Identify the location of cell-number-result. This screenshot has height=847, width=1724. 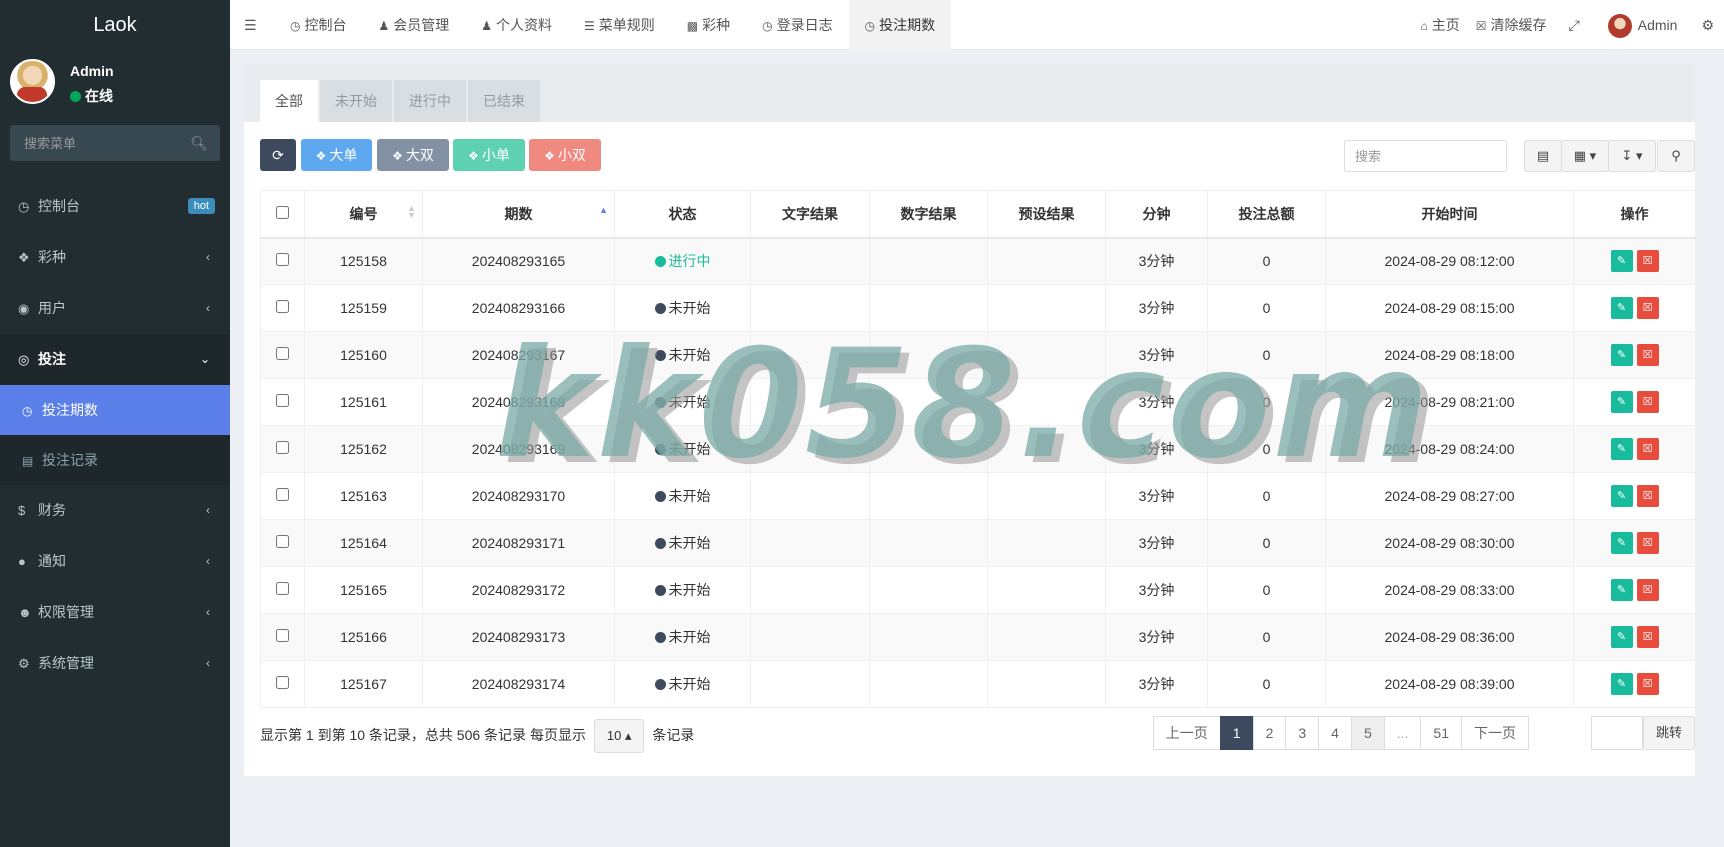
(928, 355).